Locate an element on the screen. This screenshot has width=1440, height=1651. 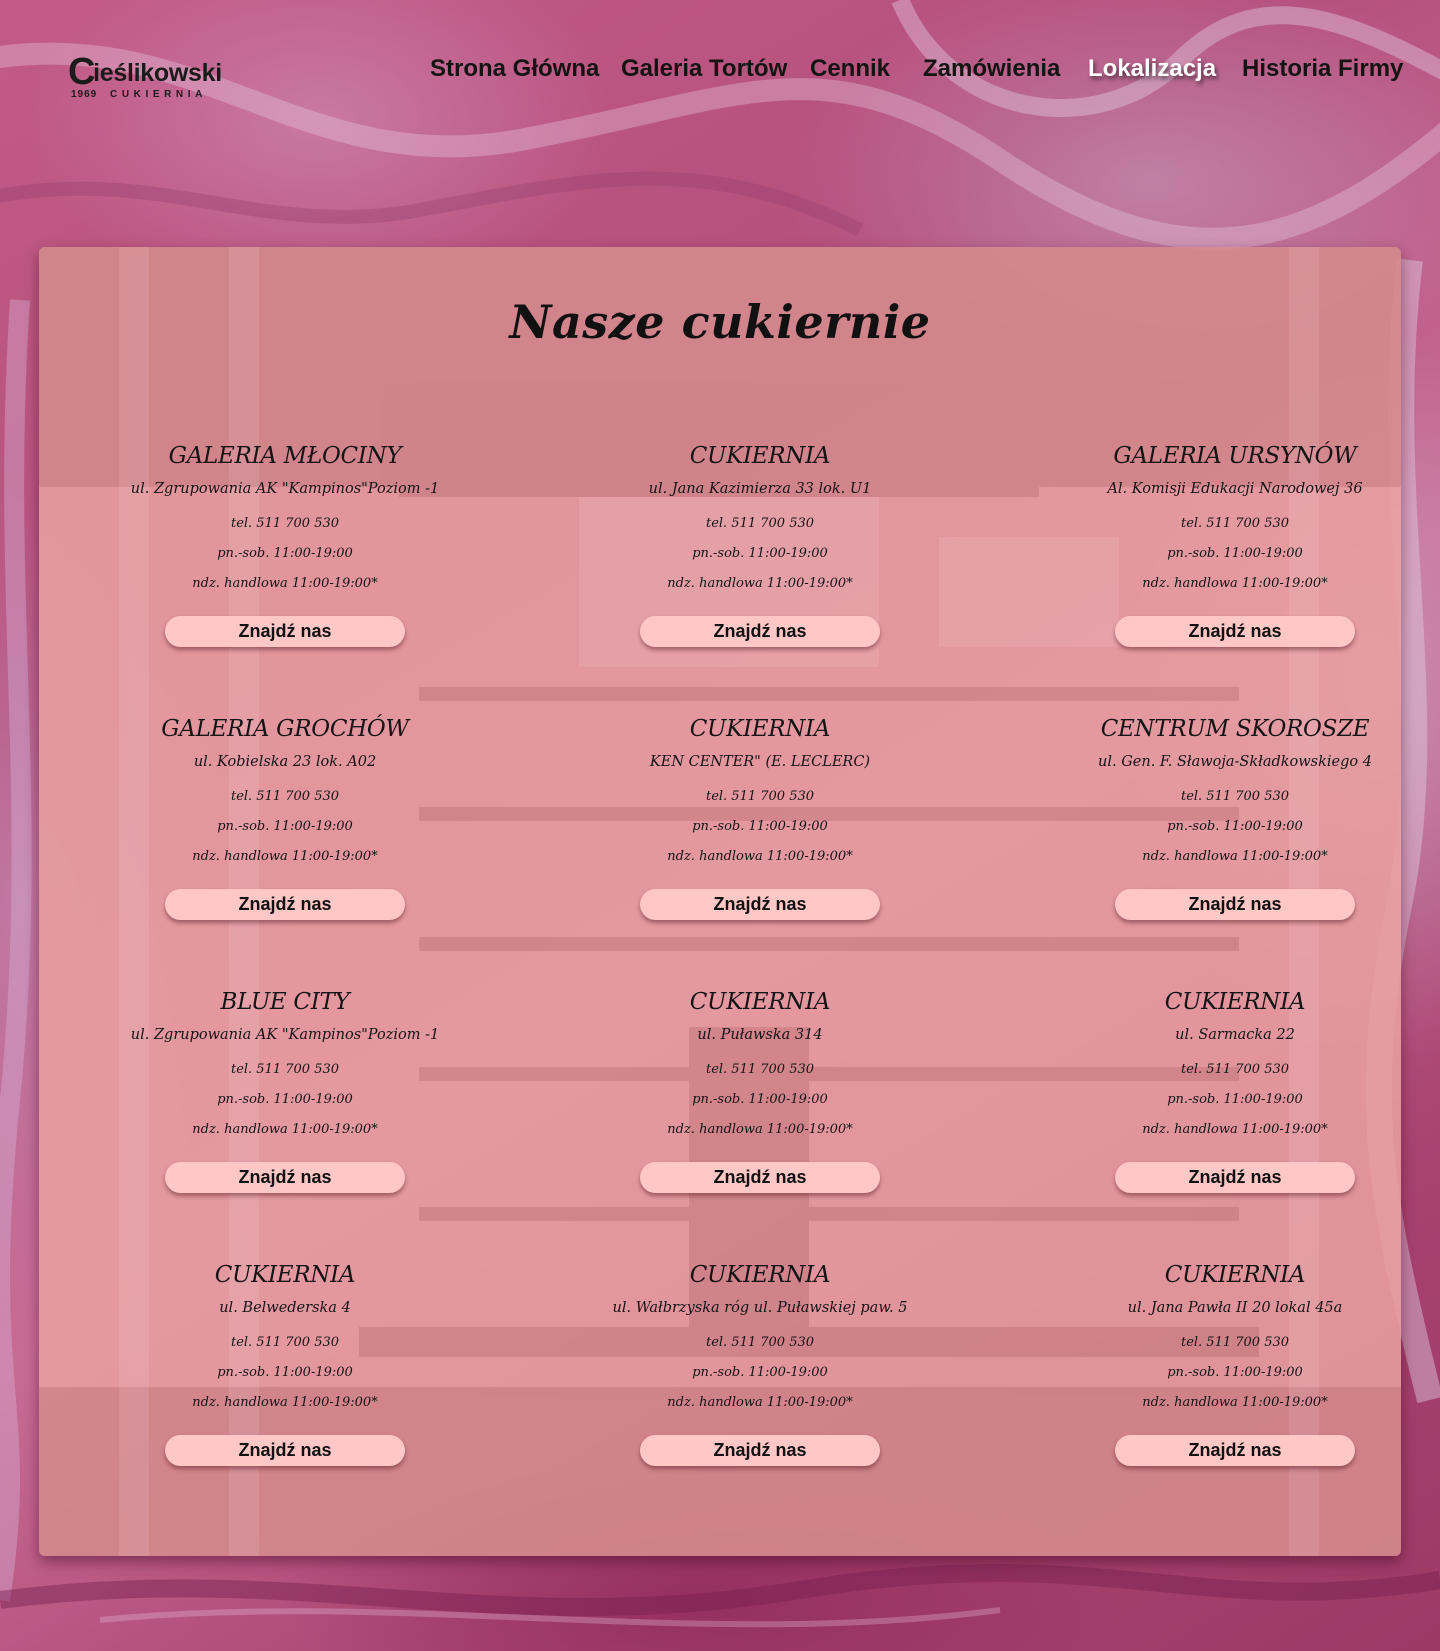
location-address: ul. Jana Pawła II 20 lokal 45a is located at coordinates (1235, 1308).